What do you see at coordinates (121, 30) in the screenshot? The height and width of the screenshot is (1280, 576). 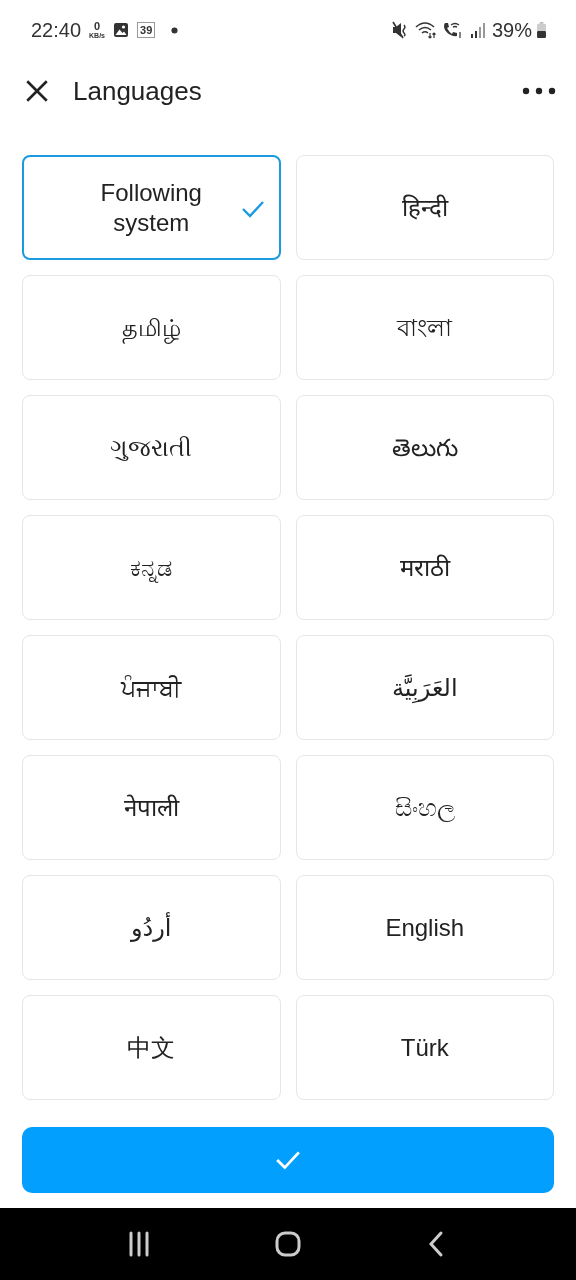 I see `image-icon` at bounding box center [121, 30].